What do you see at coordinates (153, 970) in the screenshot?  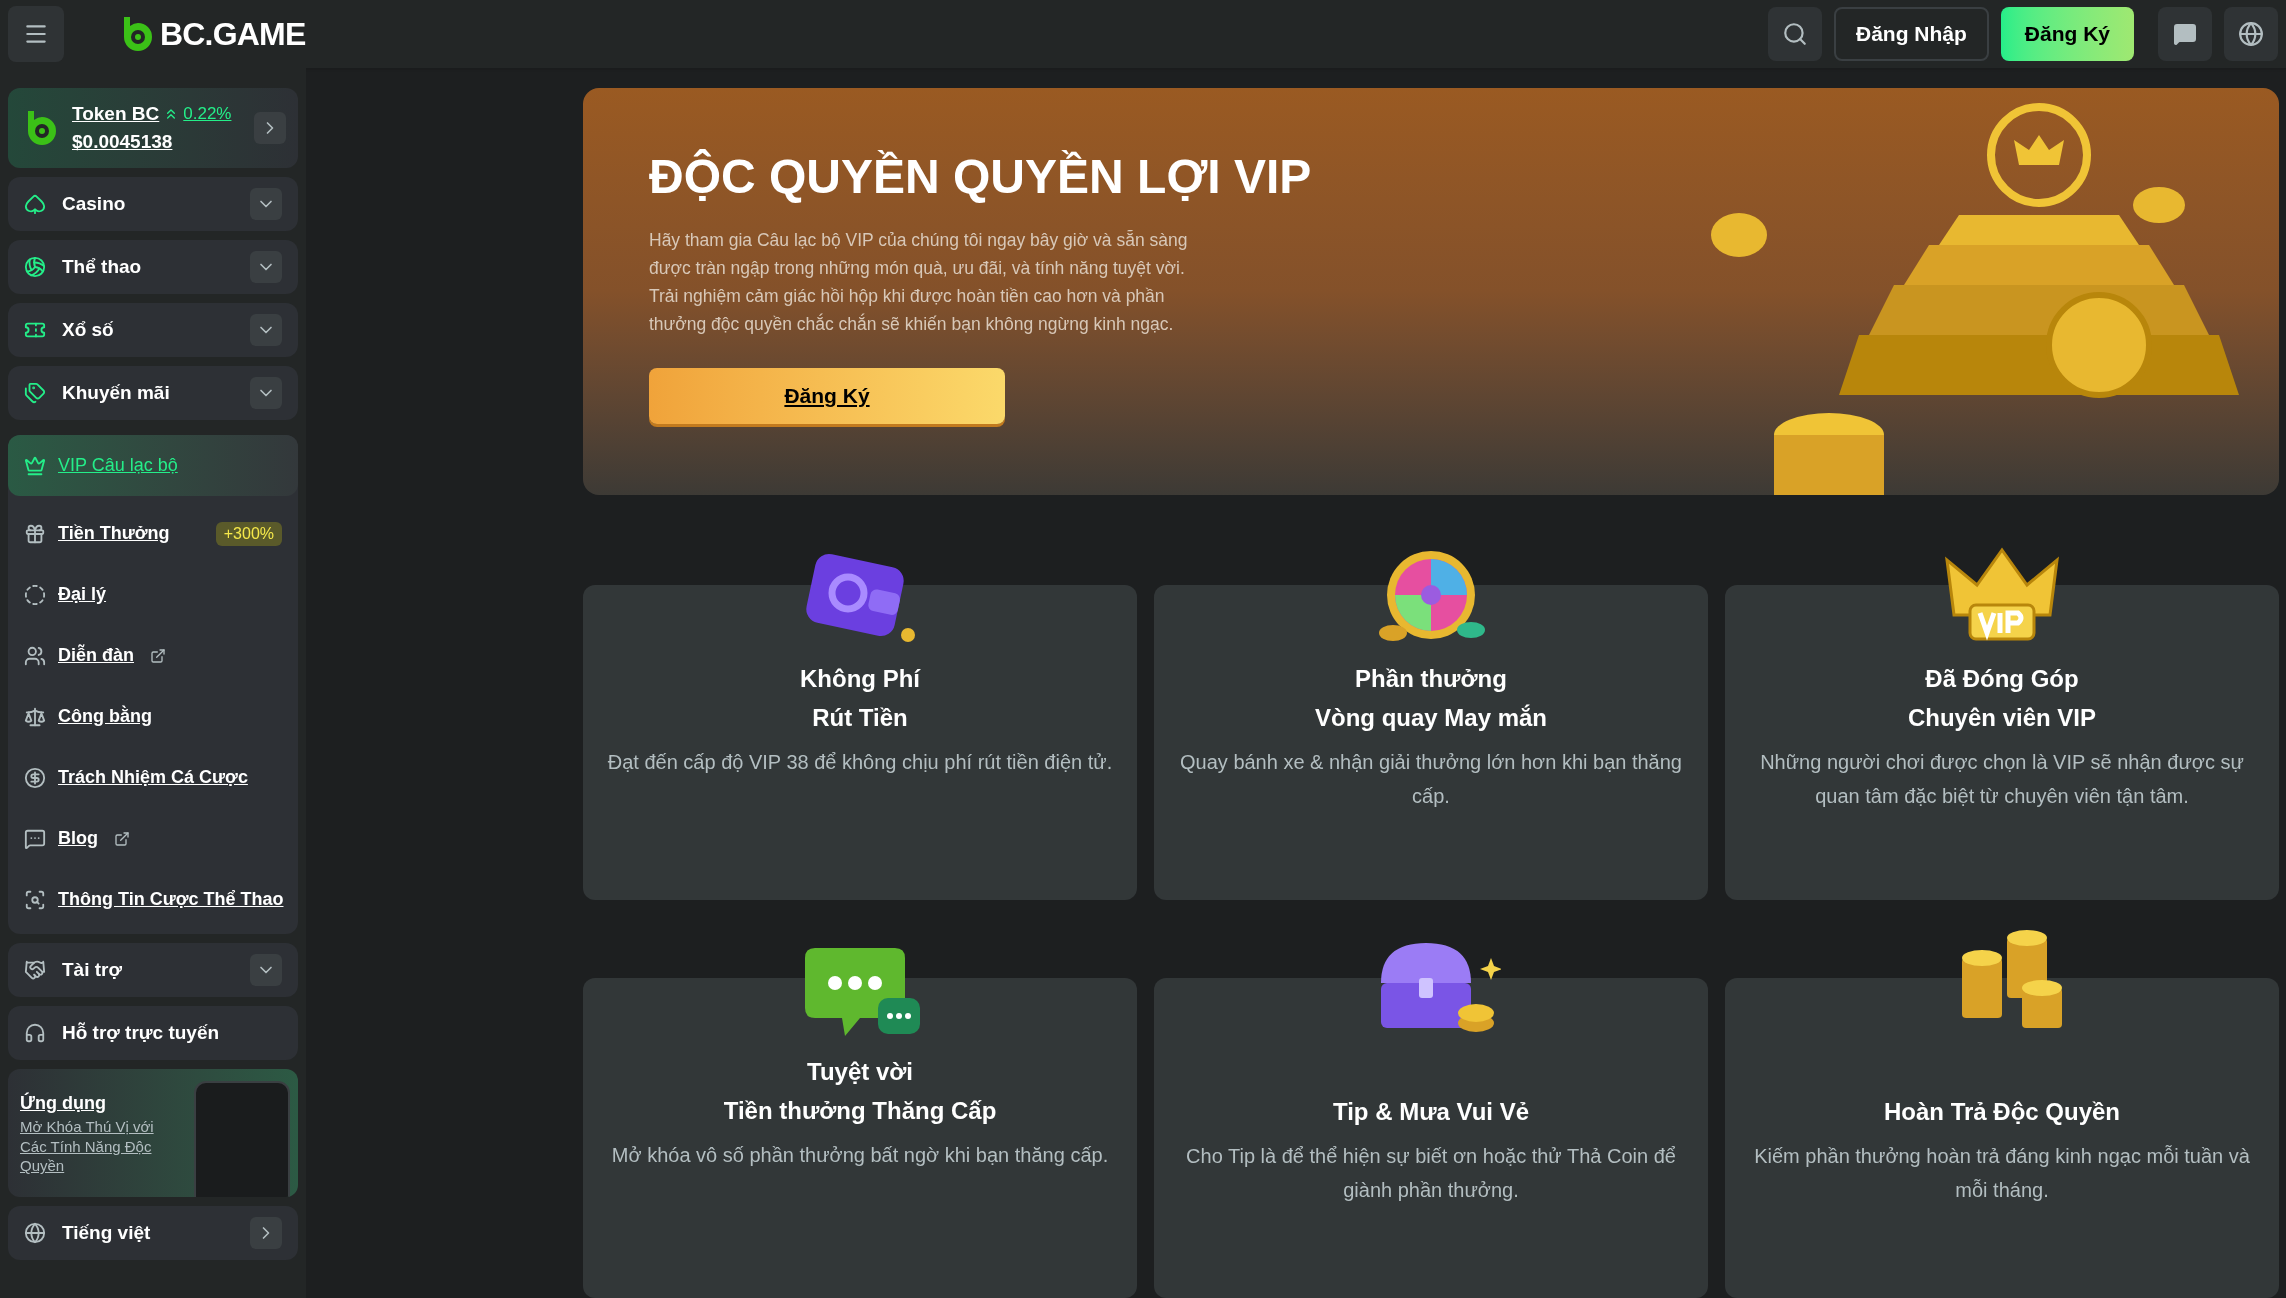 I see `sidebar-item: Tài trợ` at bounding box center [153, 970].